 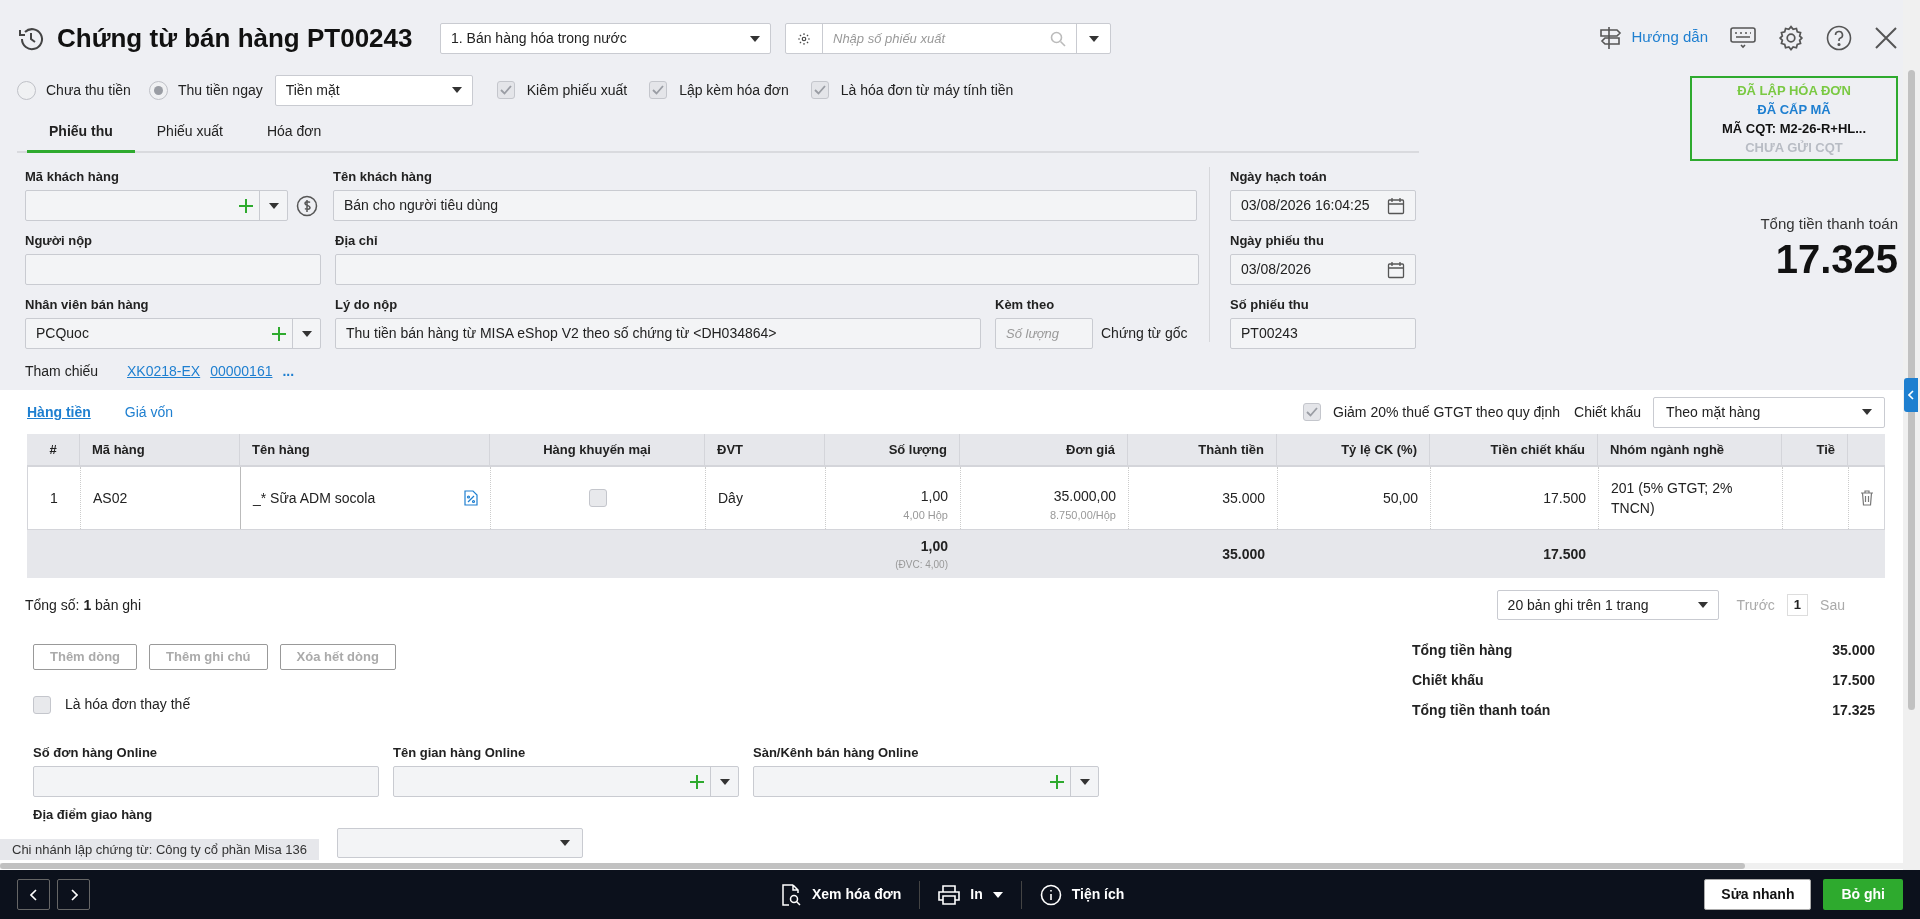 What do you see at coordinates (1866, 498) in the screenshot?
I see `delete-icon` at bounding box center [1866, 498].